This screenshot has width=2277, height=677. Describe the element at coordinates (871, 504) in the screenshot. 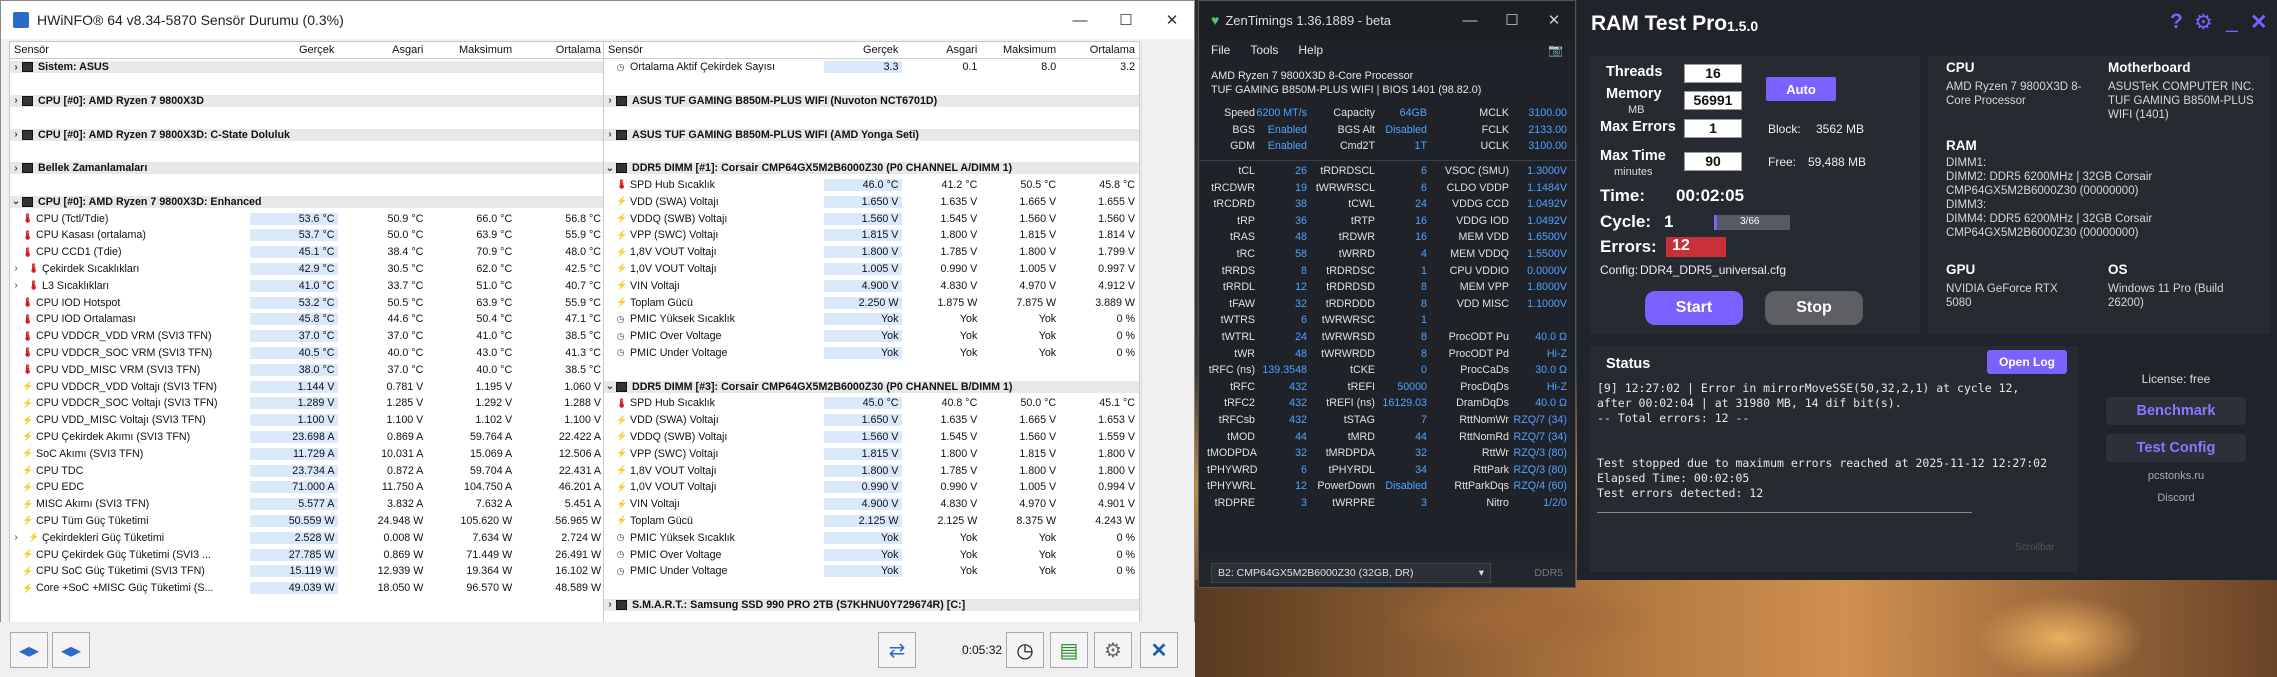

I see `sensor-row: ⚡ VIN Voltajı 4.900 V 4.830 V 4.970 V 4.901 V` at that location.